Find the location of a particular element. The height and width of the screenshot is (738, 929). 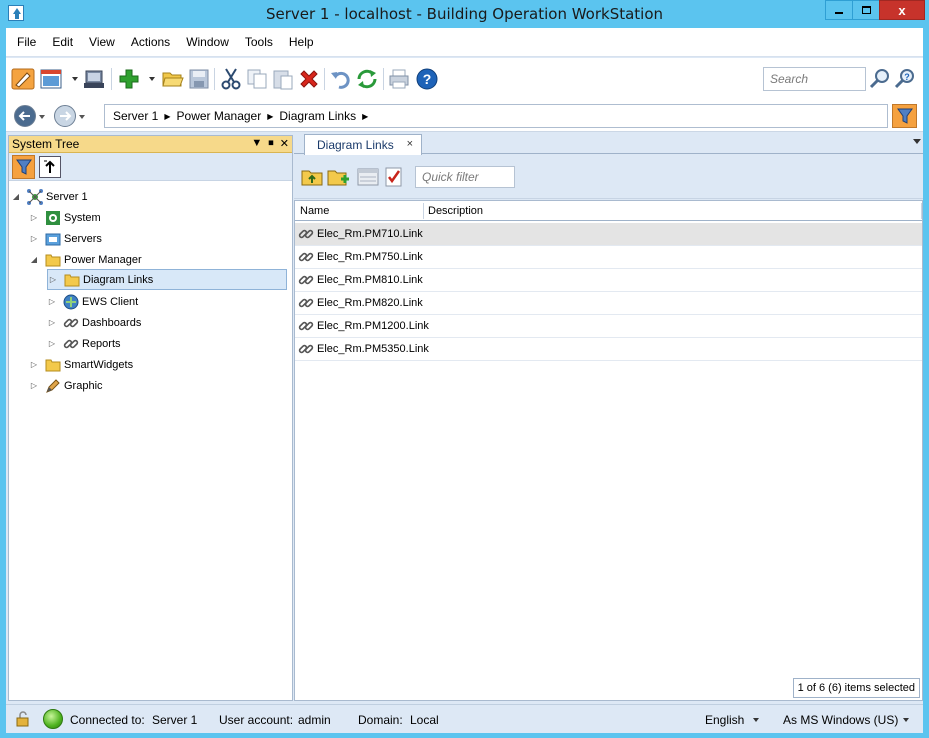

back-history-dropdown is located at coordinates (42, 117).